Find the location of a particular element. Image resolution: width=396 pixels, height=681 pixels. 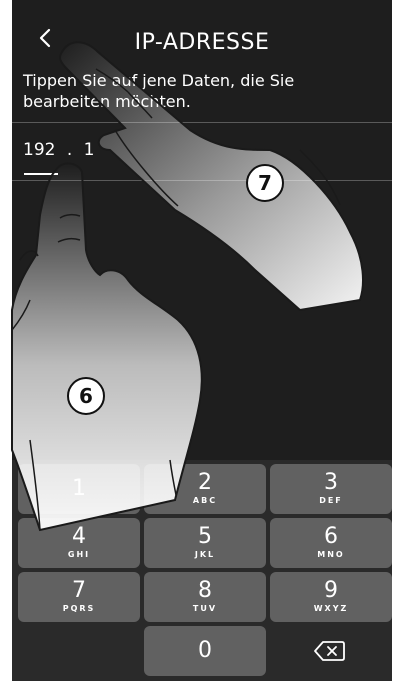

key-digit: 0 is located at coordinates (205, 650).